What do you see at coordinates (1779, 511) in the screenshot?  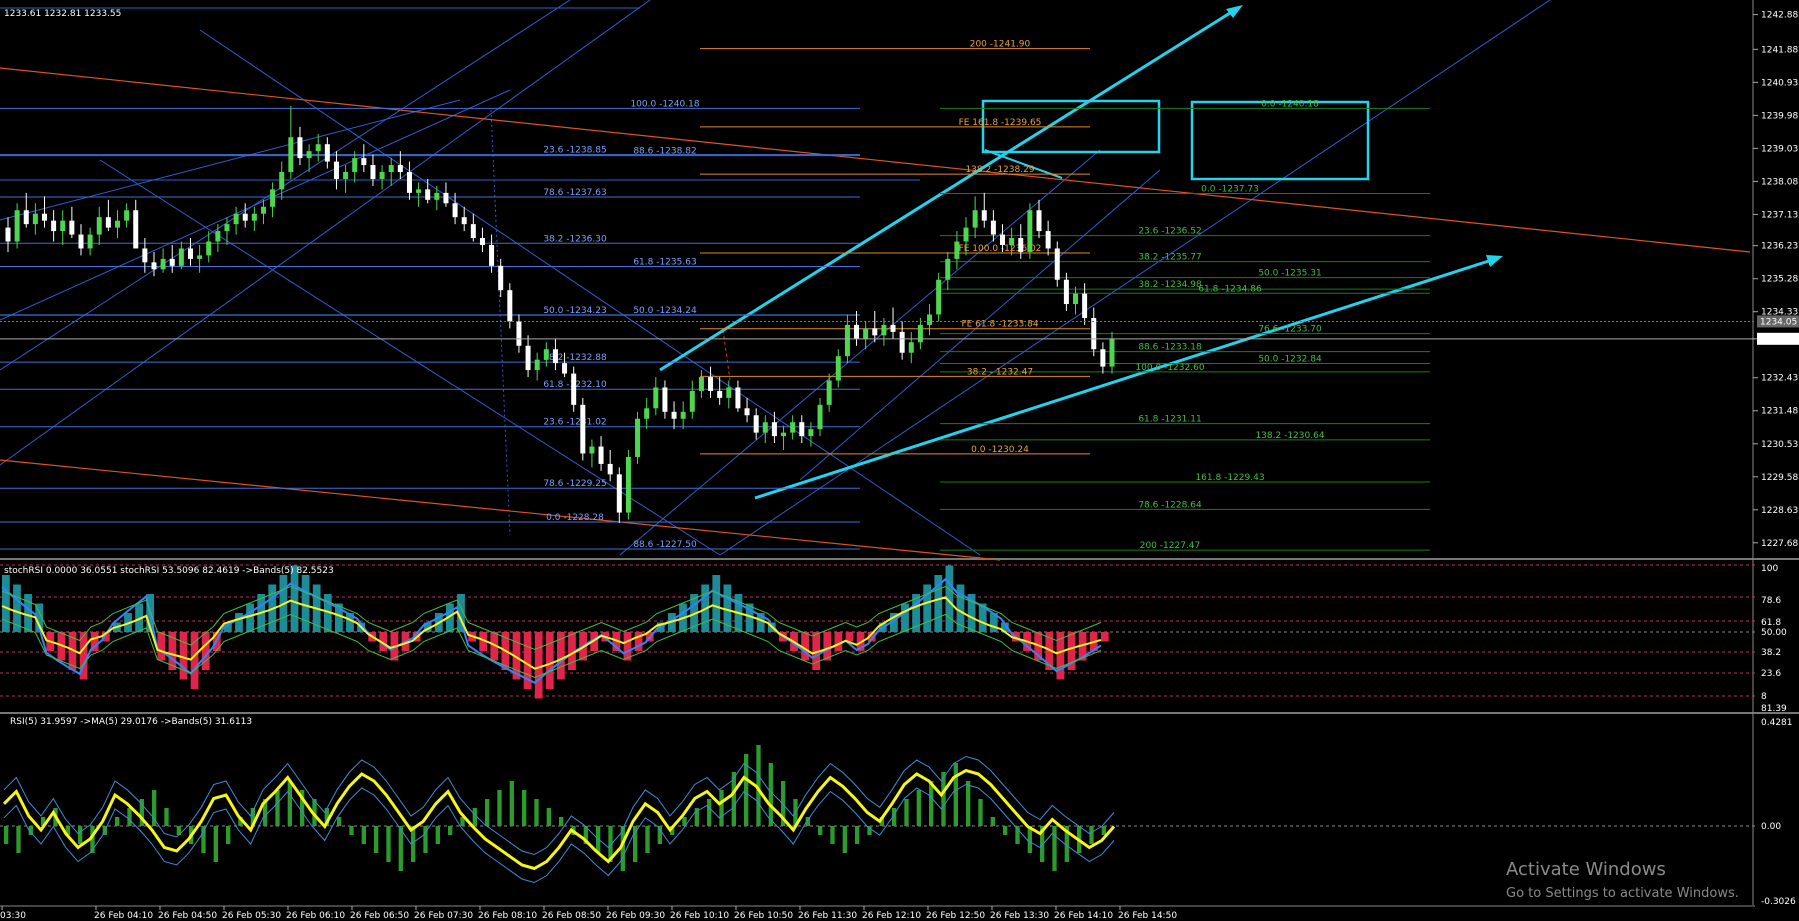 I see `price-tick-label: 1228.63` at bounding box center [1779, 511].